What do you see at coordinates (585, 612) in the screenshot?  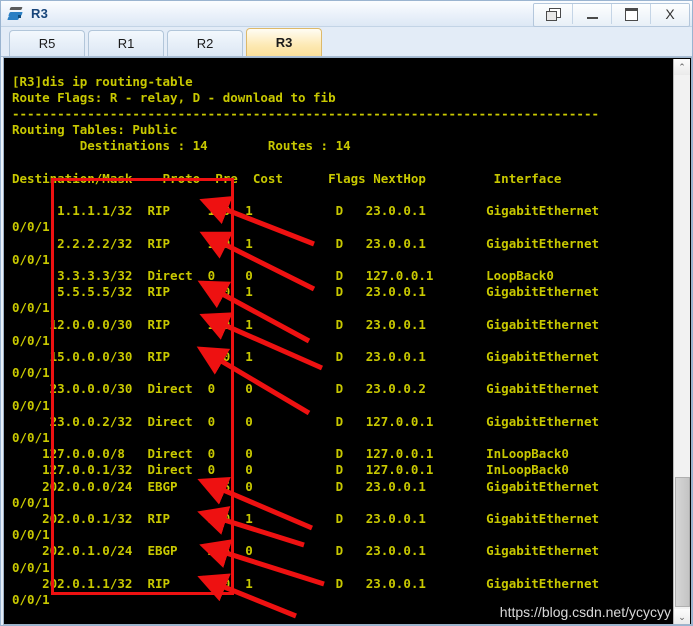 I see `watermark: https://blog.csdn.net/ycycyy` at bounding box center [585, 612].